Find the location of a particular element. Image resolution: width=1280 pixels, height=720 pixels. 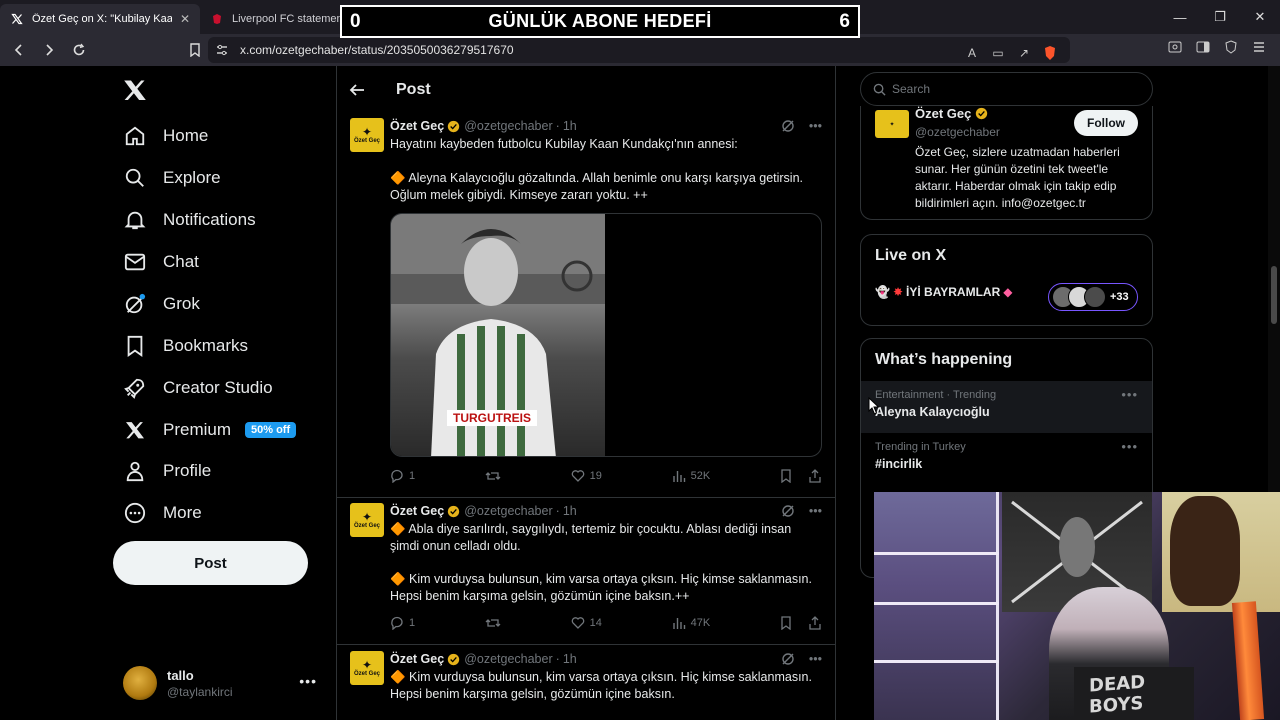

bookmark-page-icon is located at coordinates (195, 50).